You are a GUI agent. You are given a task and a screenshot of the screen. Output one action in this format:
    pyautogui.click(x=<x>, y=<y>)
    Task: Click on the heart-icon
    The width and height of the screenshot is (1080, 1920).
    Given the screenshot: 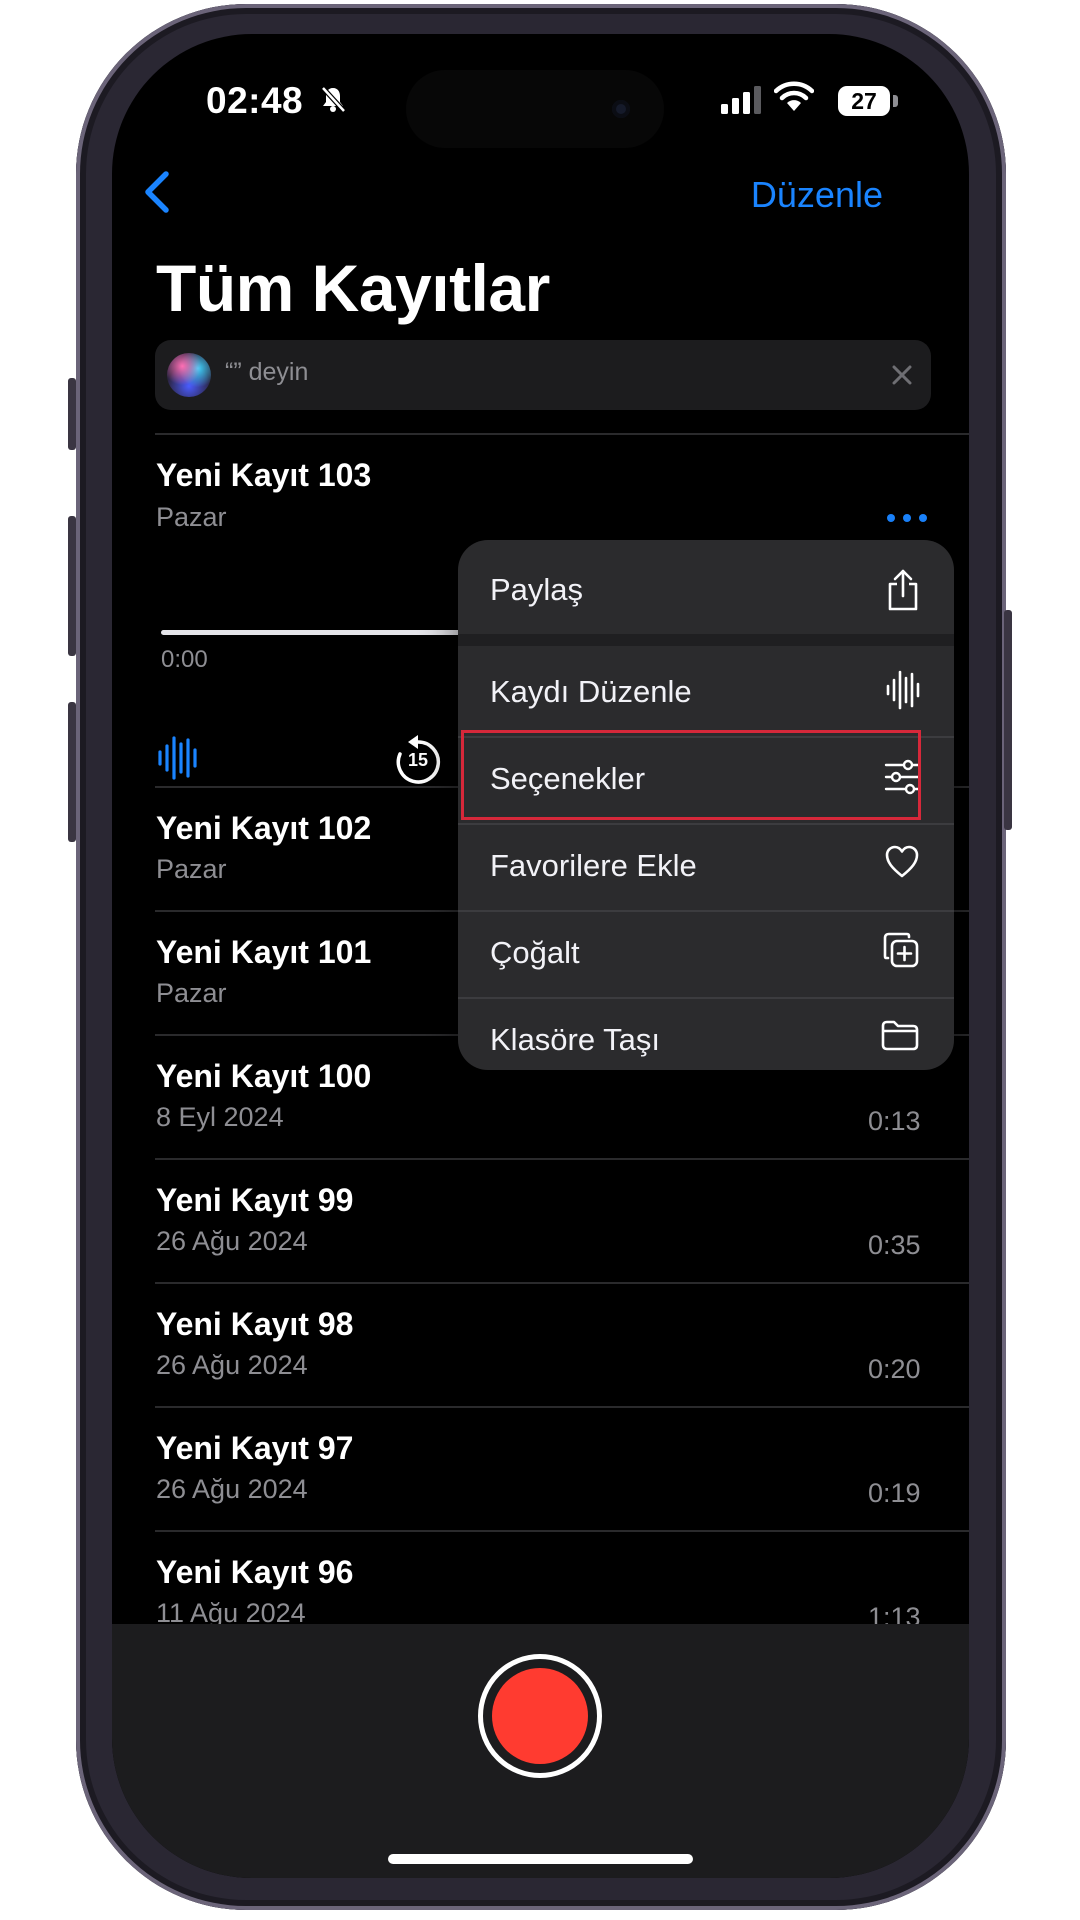 What is the action you would take?
    pyautogui.click(x=902, y=861)
    